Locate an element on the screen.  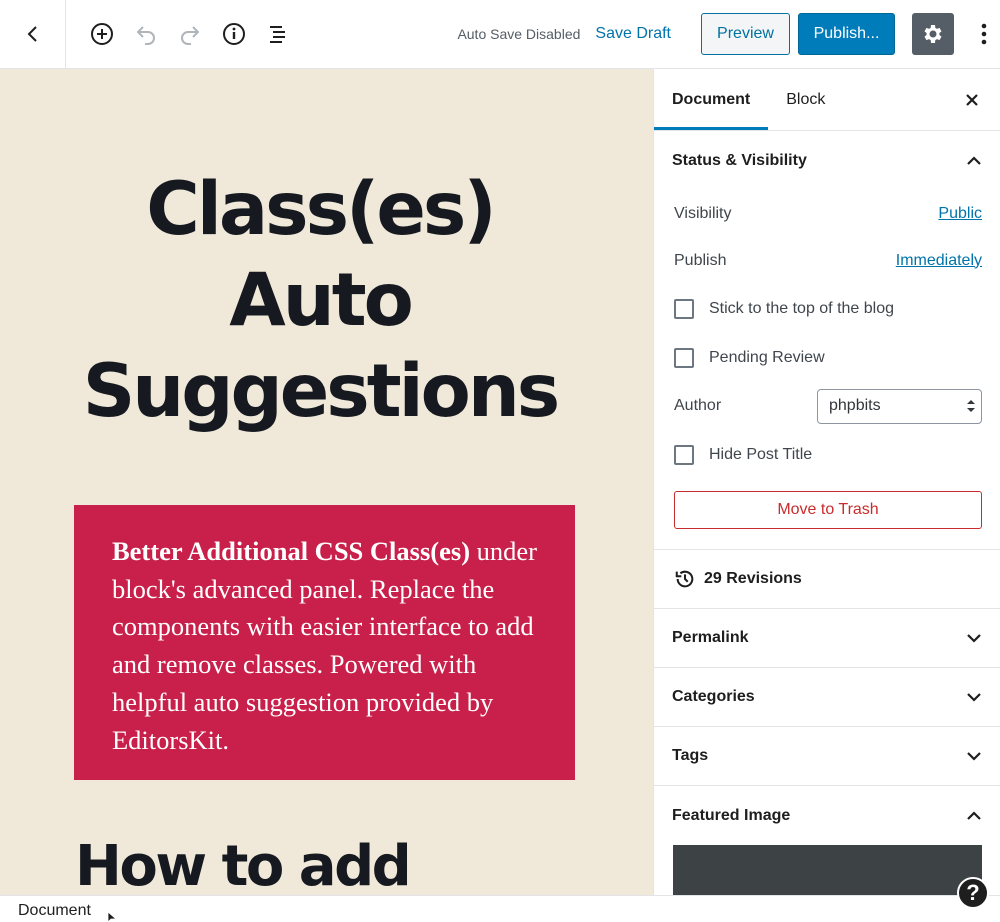
revisions-link: 29 Revisions is located at coordinates (827, 579).